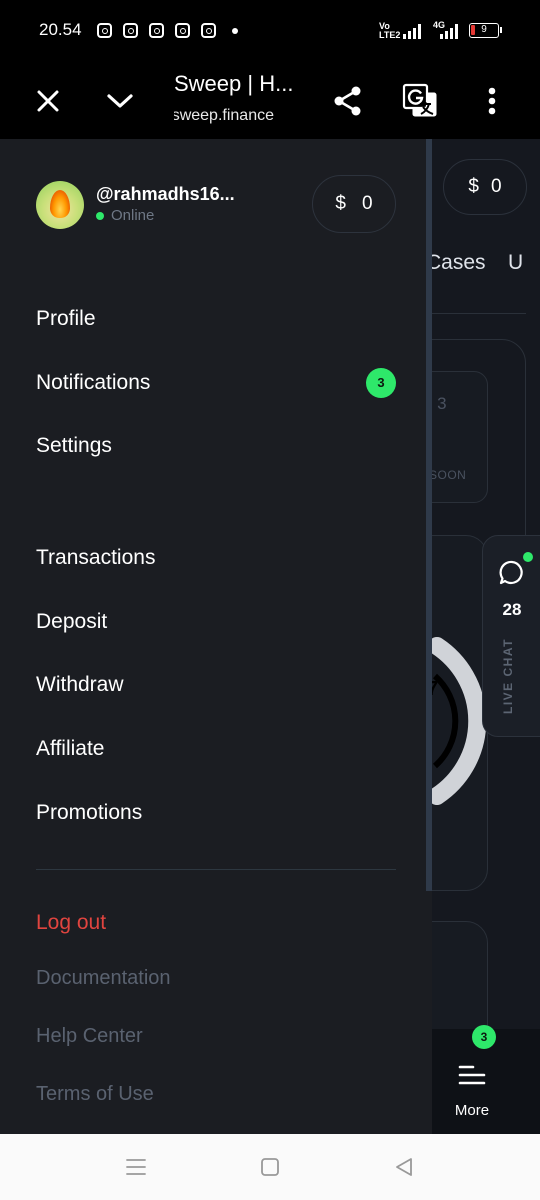 The image size is (540, 1200). What do you see at coordinates (484, 1037) in the screenshot?
I see `more-badge: 3` at bounding box center [484, 1037].